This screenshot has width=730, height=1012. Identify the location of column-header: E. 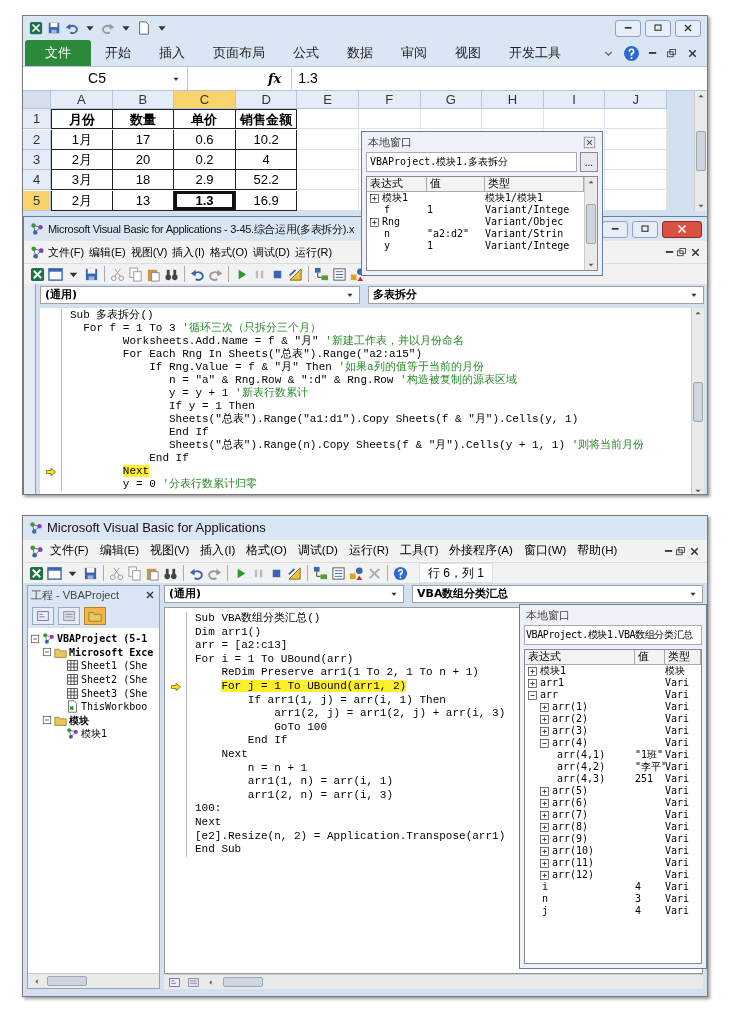
(328, 100).